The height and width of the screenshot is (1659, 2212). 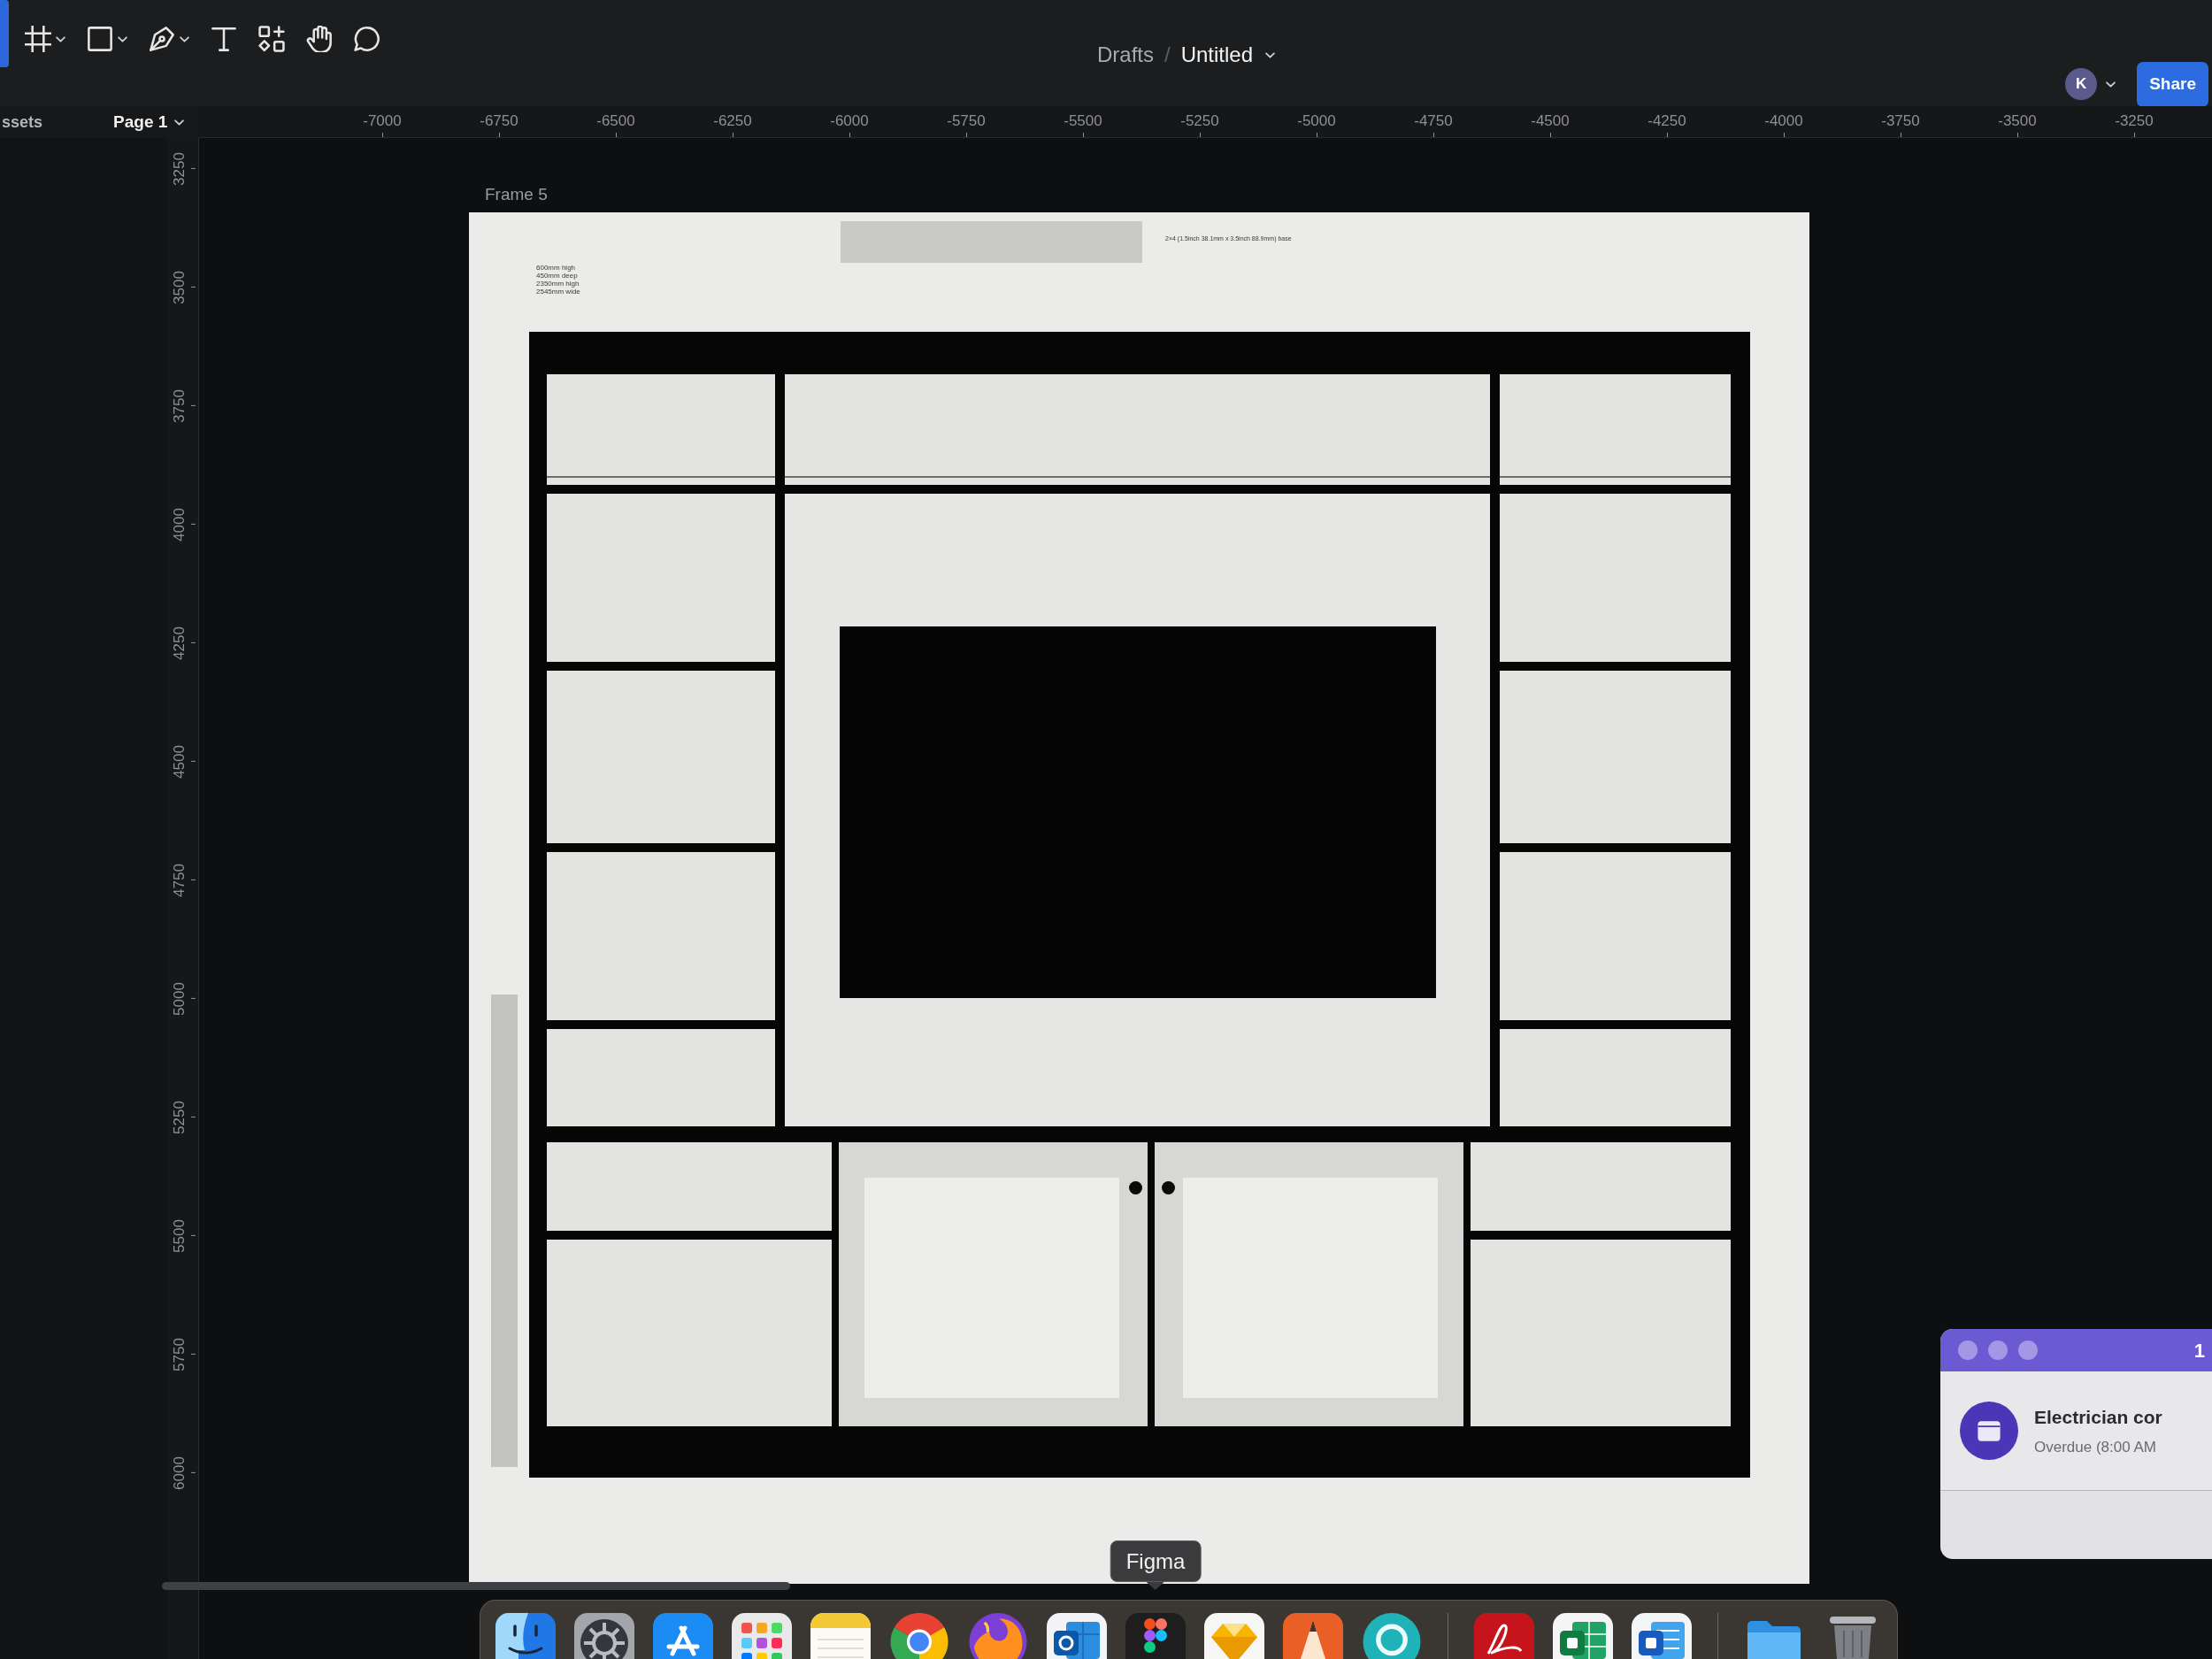 I want to click on notepad-icon, so click(x=841, y=1636).